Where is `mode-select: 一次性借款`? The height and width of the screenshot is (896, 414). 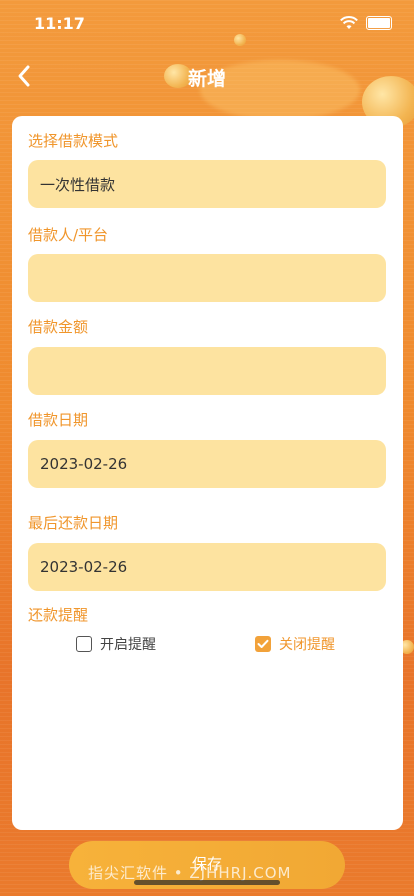 mode-select: 一次性借款 is located at coordinates (207, 184).